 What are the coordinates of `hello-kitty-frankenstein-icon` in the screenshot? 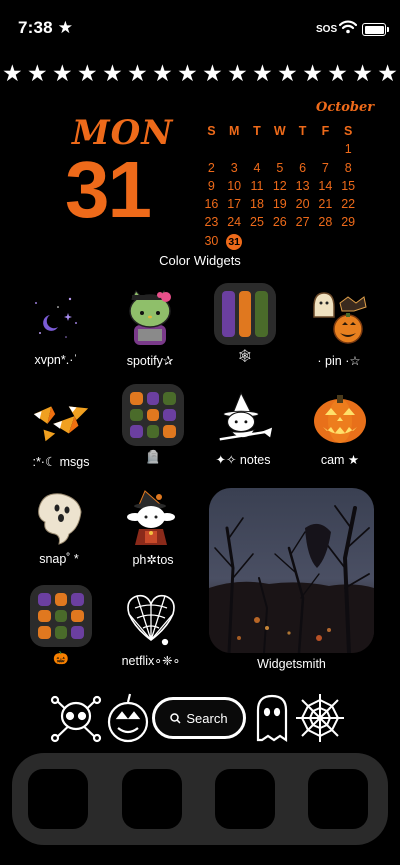 It's located at (150, 318).